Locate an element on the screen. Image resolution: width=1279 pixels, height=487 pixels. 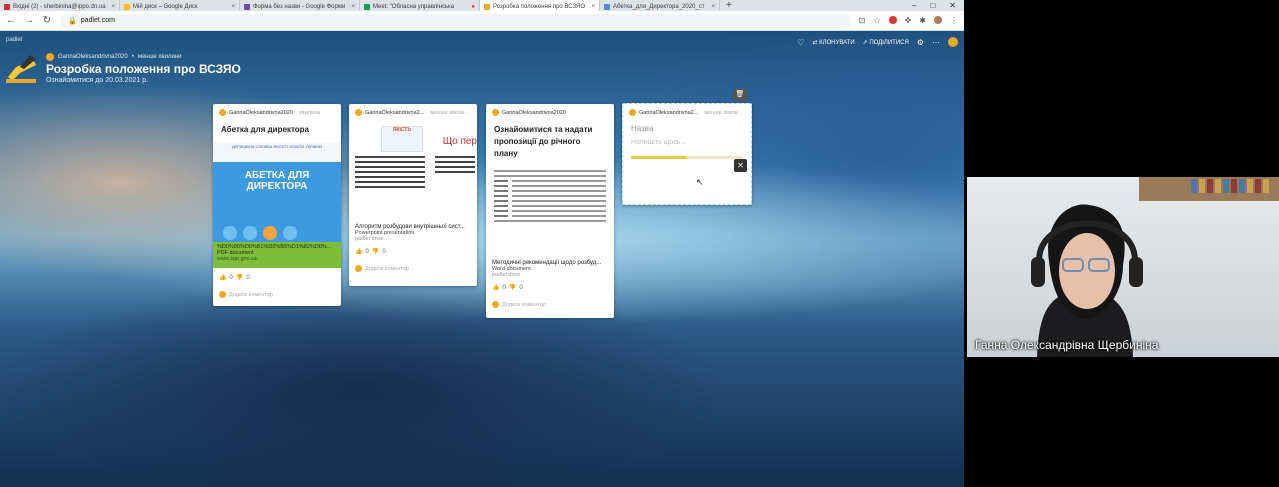
recording-icon: ● is located at coordinates (473, 6).